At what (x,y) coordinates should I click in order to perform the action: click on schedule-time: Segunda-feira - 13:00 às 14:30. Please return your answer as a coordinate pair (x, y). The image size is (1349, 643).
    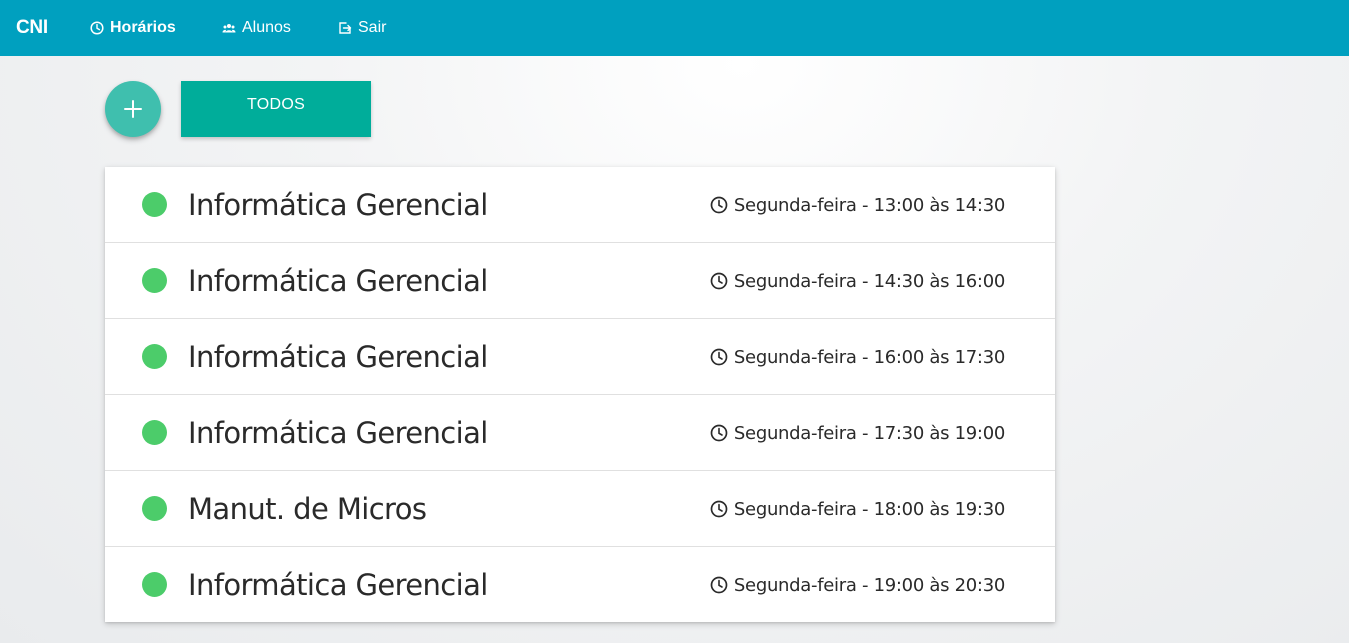
    Looking at the image, I should click on (857, 205).